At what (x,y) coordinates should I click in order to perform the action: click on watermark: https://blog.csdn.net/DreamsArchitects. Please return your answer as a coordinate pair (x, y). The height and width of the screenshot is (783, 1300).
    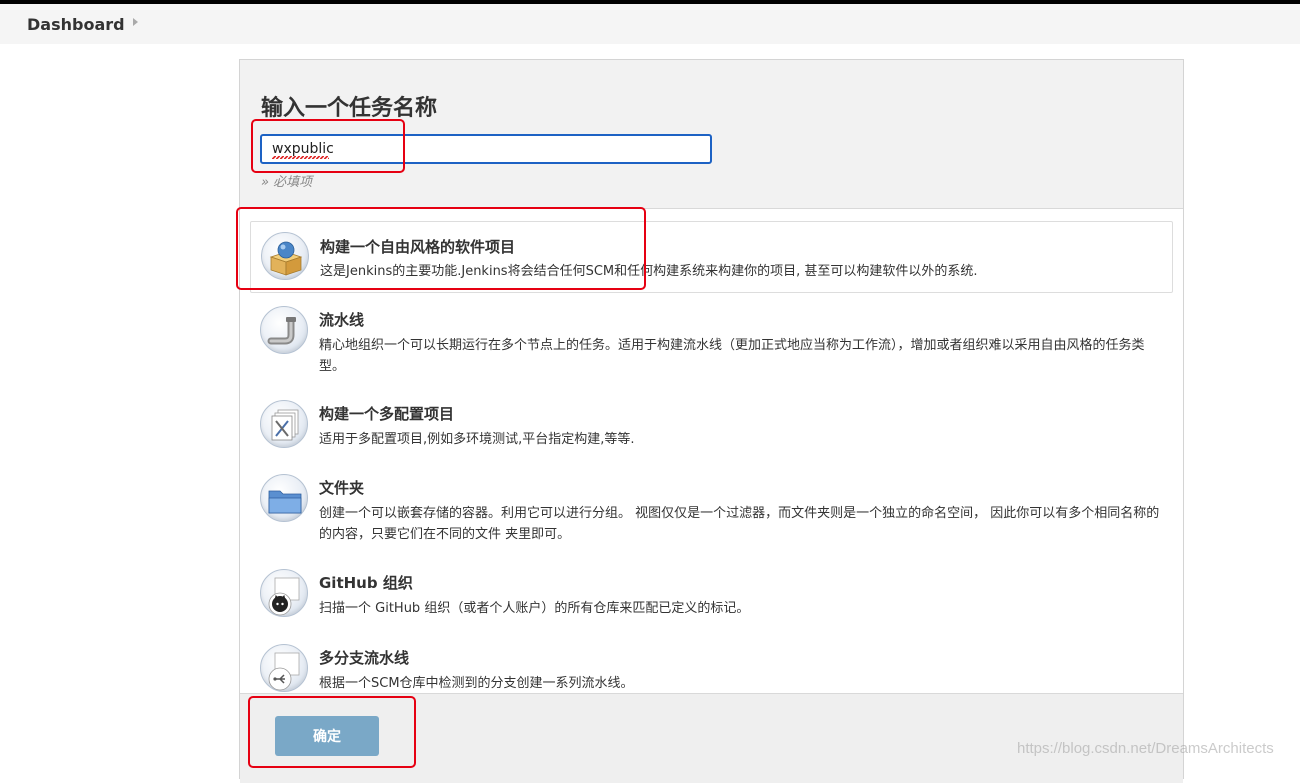
    Looking at the image, I should click on (1145, 748).